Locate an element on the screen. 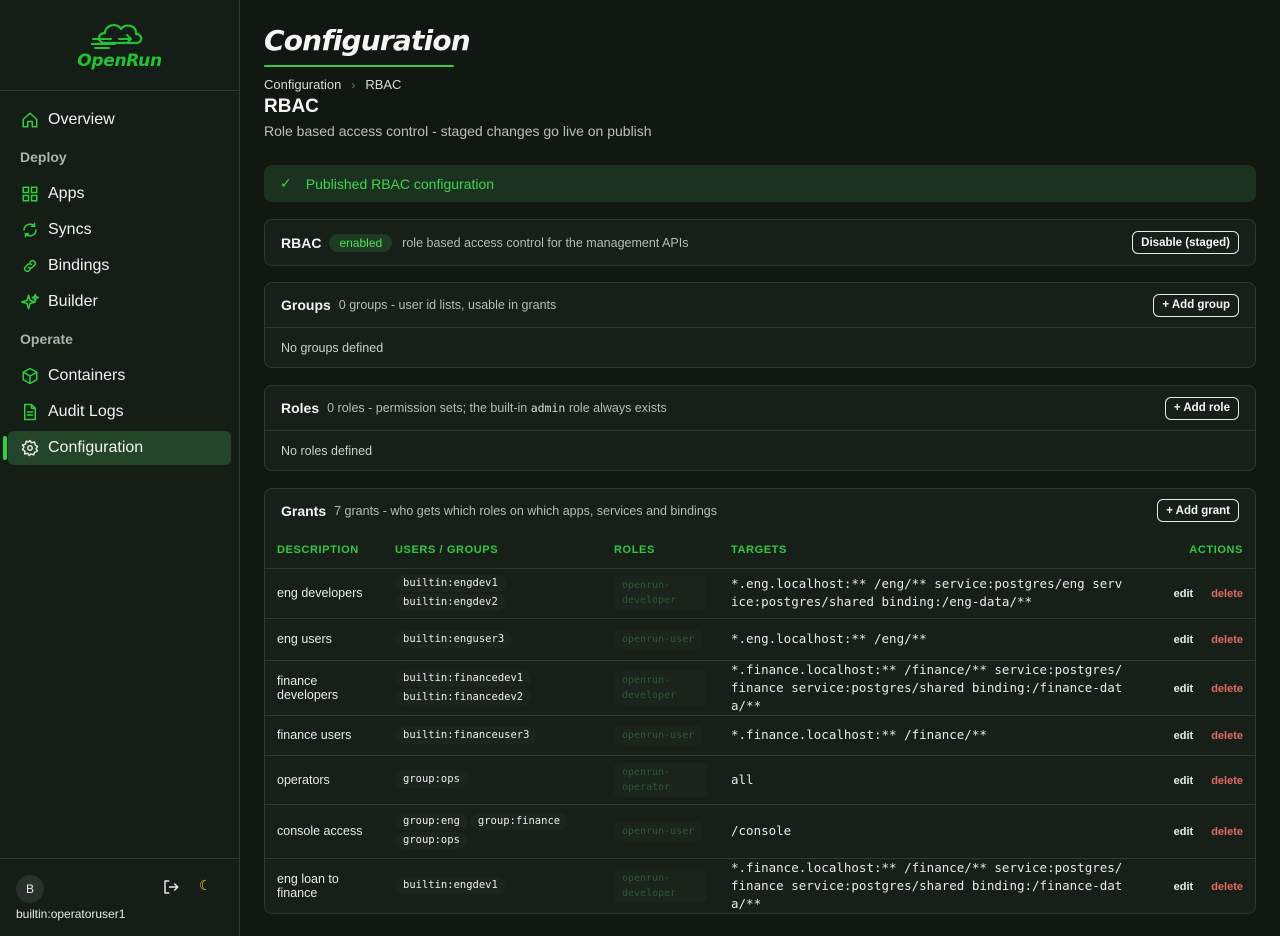 The image size is (1280, 936). sidebar-nav: Overview Deploy Apps Syncs Bindings Buil is located at coordinates (119, 278).